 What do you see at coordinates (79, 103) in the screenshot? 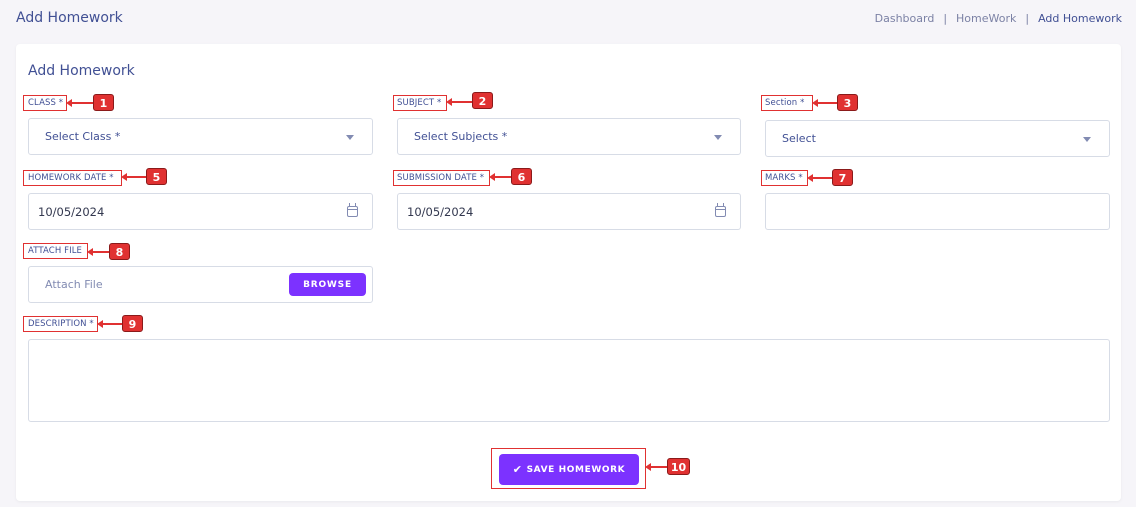
I see `class-annotation-arrow` at bounding box center [79, 103].